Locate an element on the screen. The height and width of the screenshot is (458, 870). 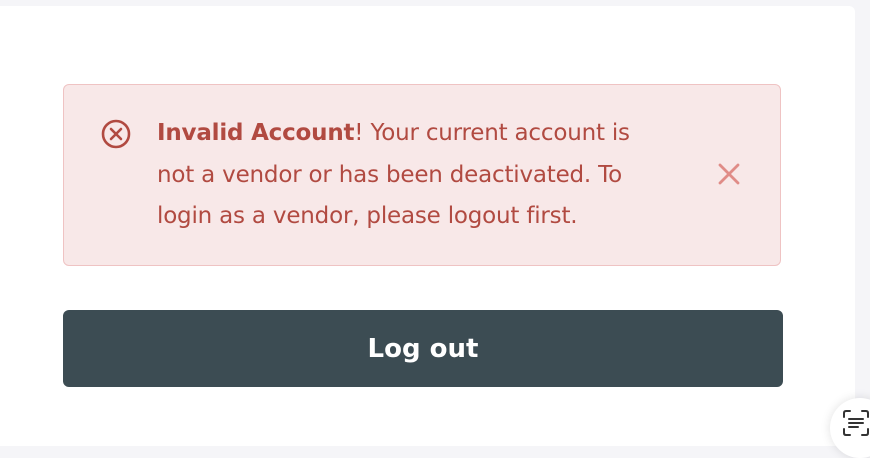
logout-button: Log out is located at coordinates (423, 348).